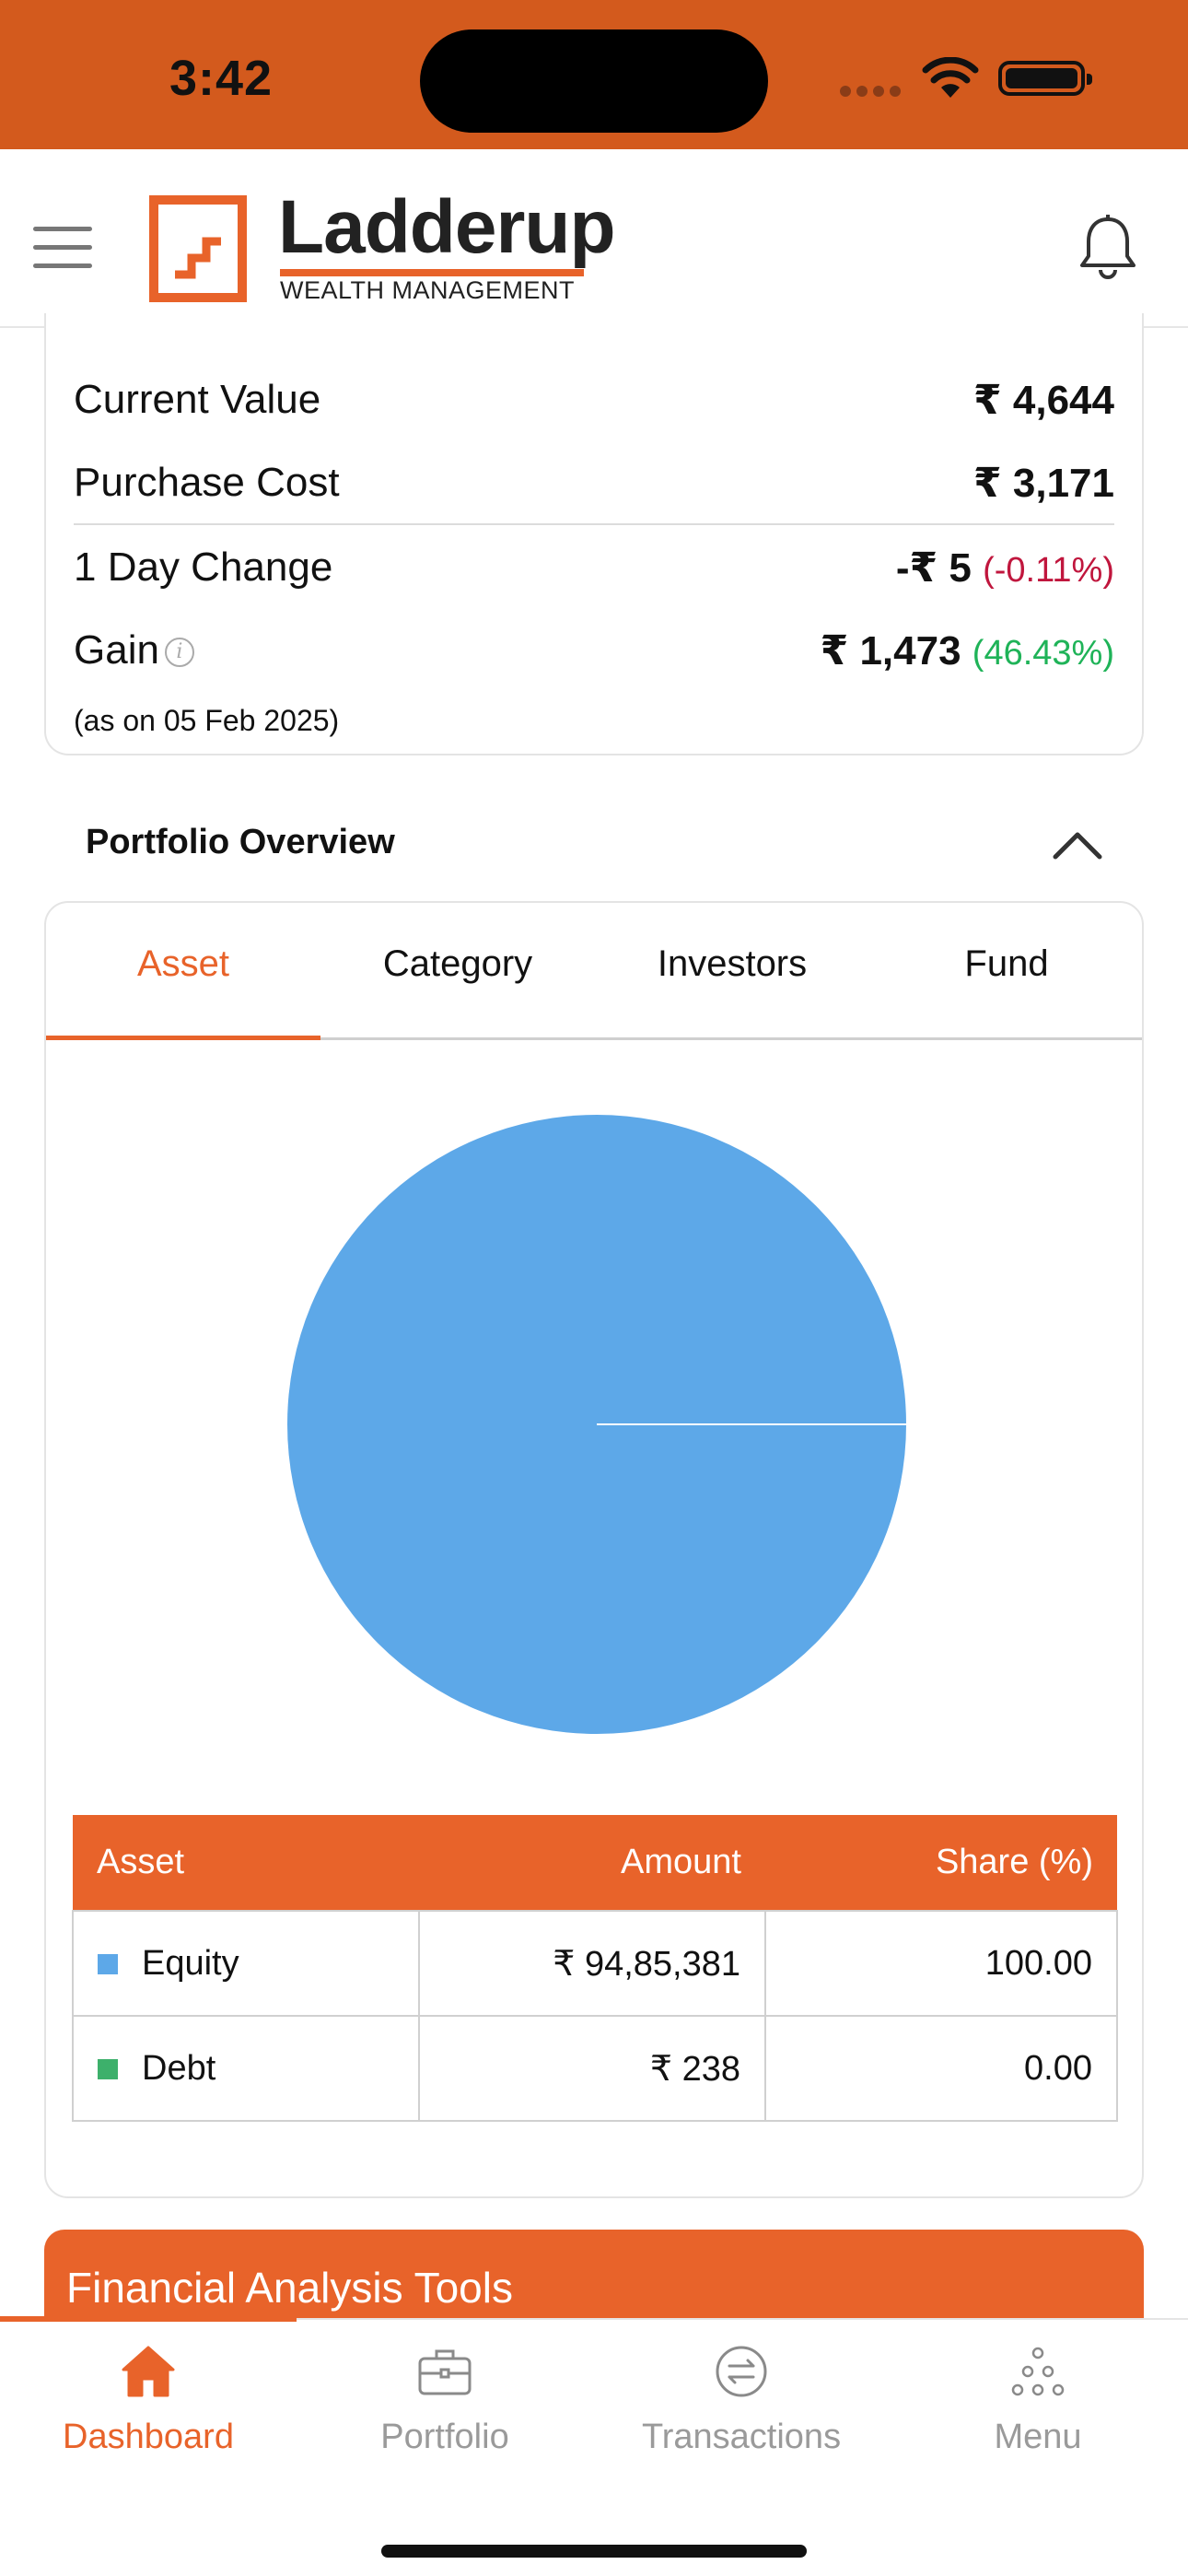  I want to click on gain-row: Gain i ₹ 1,473 (46.43%), so click(594, 650).